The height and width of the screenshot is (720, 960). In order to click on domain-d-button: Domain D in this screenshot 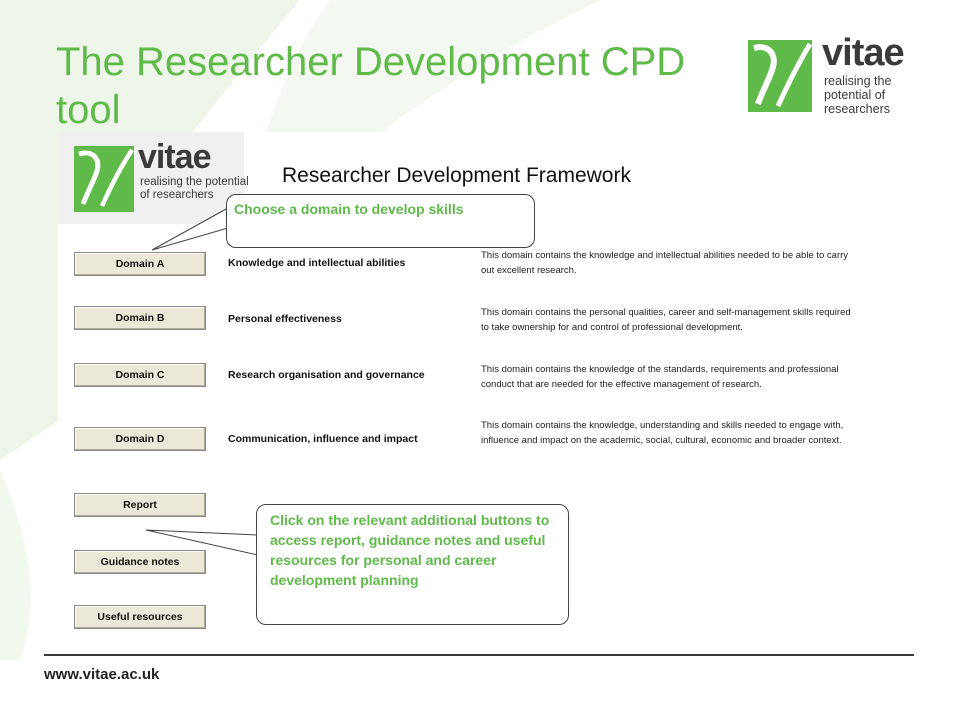, I will do `click(140, 439)`.